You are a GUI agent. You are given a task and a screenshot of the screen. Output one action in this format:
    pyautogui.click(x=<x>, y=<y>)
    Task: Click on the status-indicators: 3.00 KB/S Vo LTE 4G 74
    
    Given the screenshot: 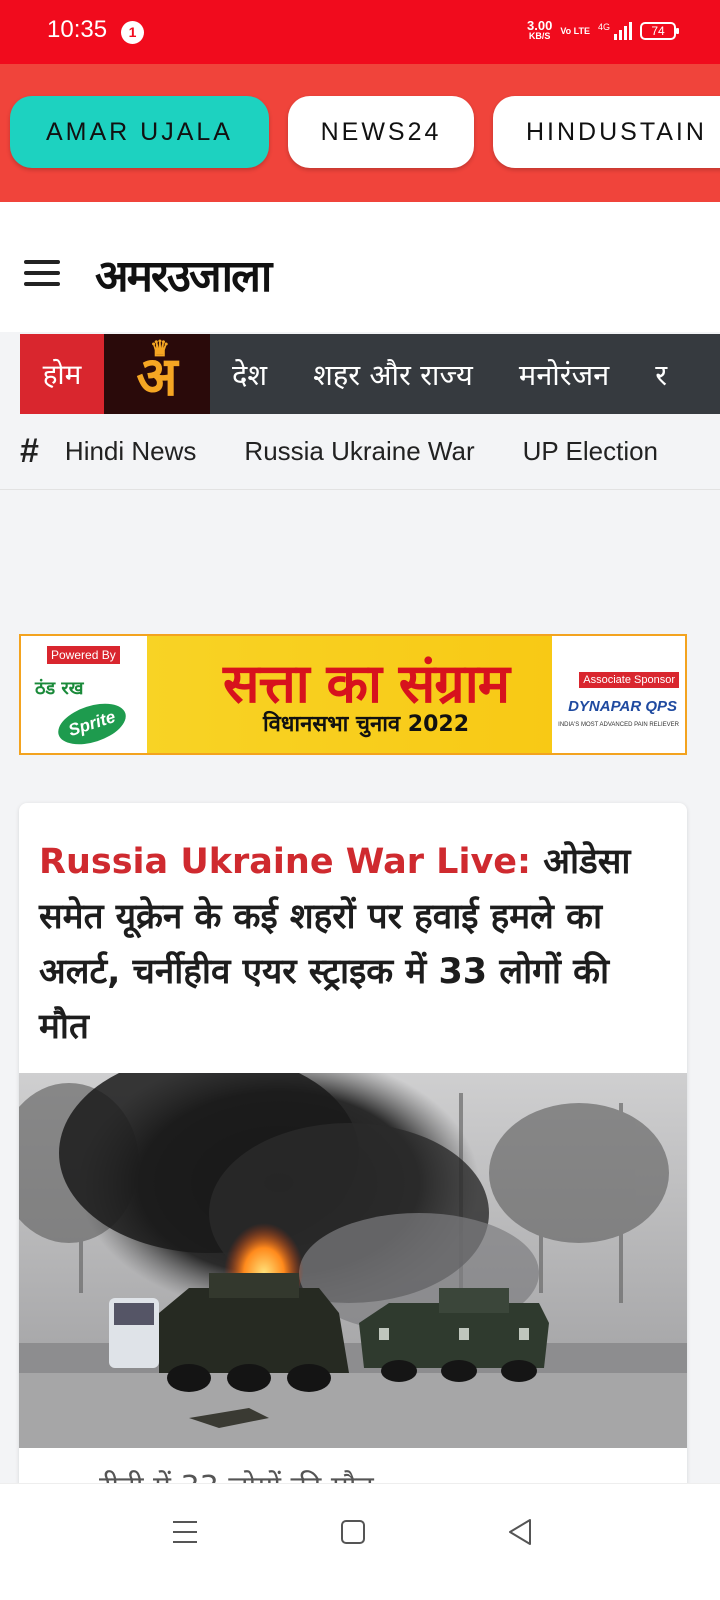 What is the action you would take?
    pyautogui.click(x=603, y=31)
    